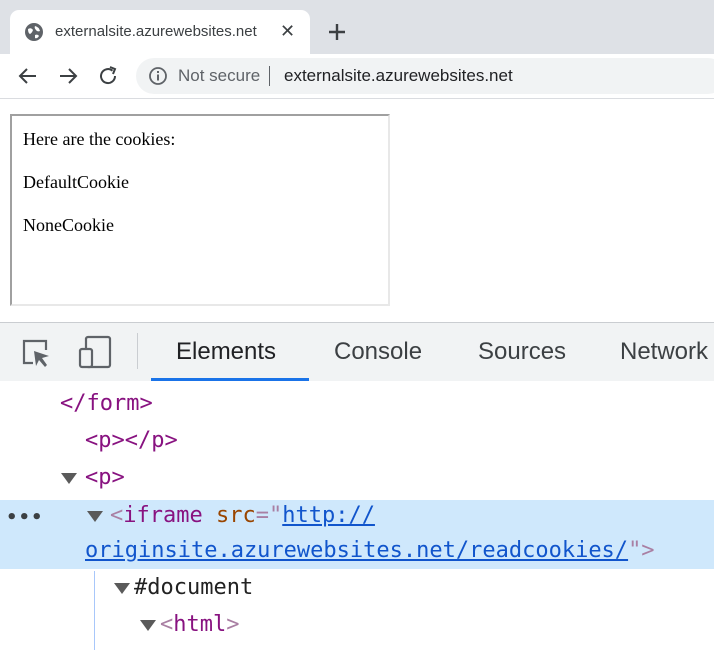 This screenshot has width=714, height=650. Describe the element at coordinates (108, 76) in the screenshot. I see `reload-icon` at that location.